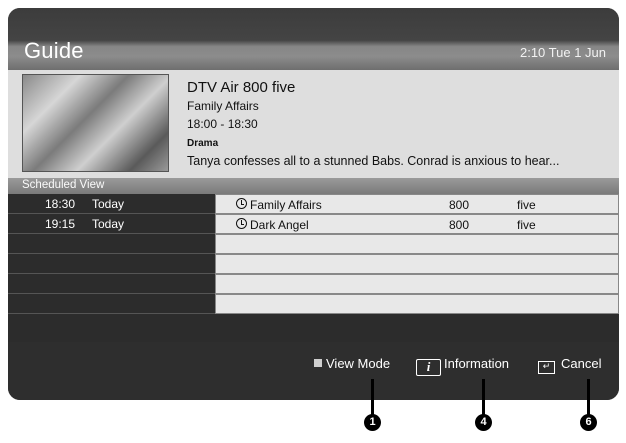 The height and width of the screenshot is (443, 626). I want to click on cancel-label: Cancel, so click(581, 363).